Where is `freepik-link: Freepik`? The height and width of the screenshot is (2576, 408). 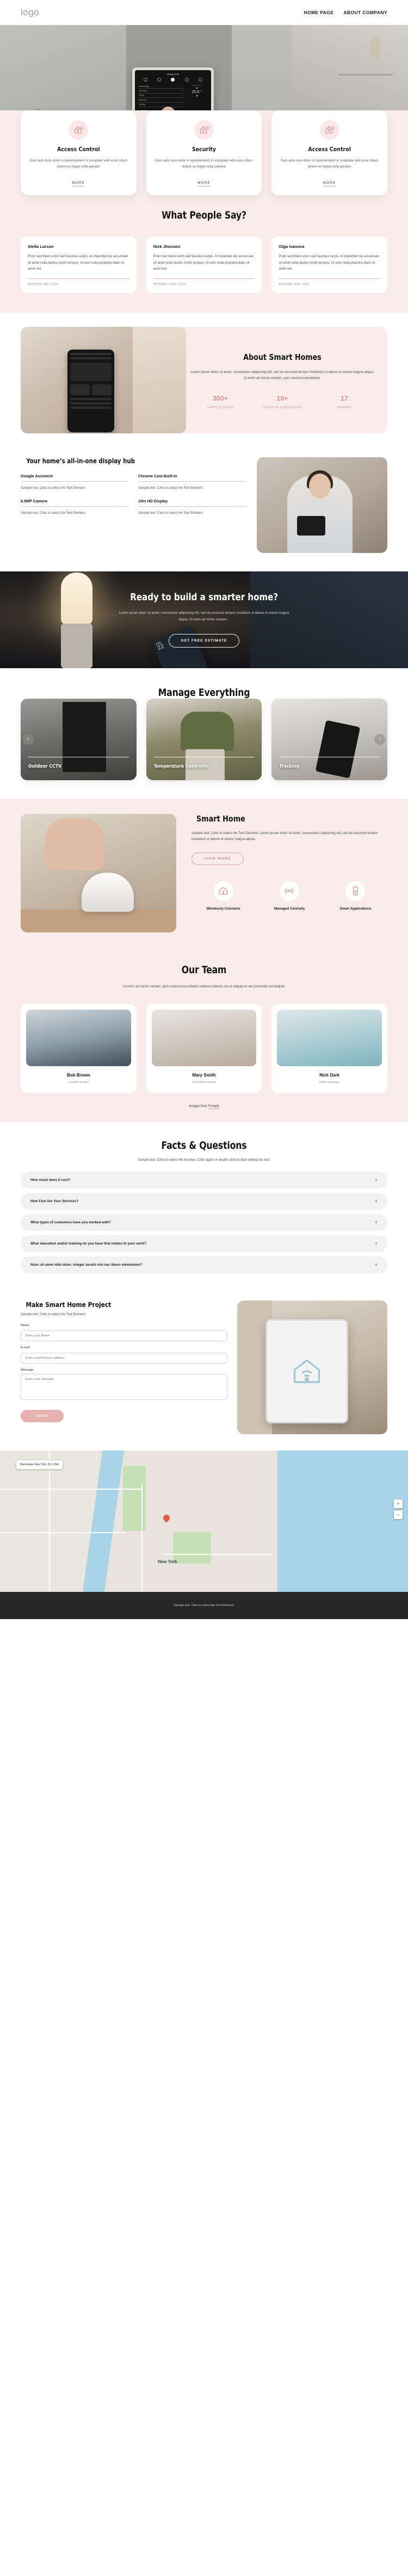
freepik-link: Freepik is located at coordinates (213, 1106).